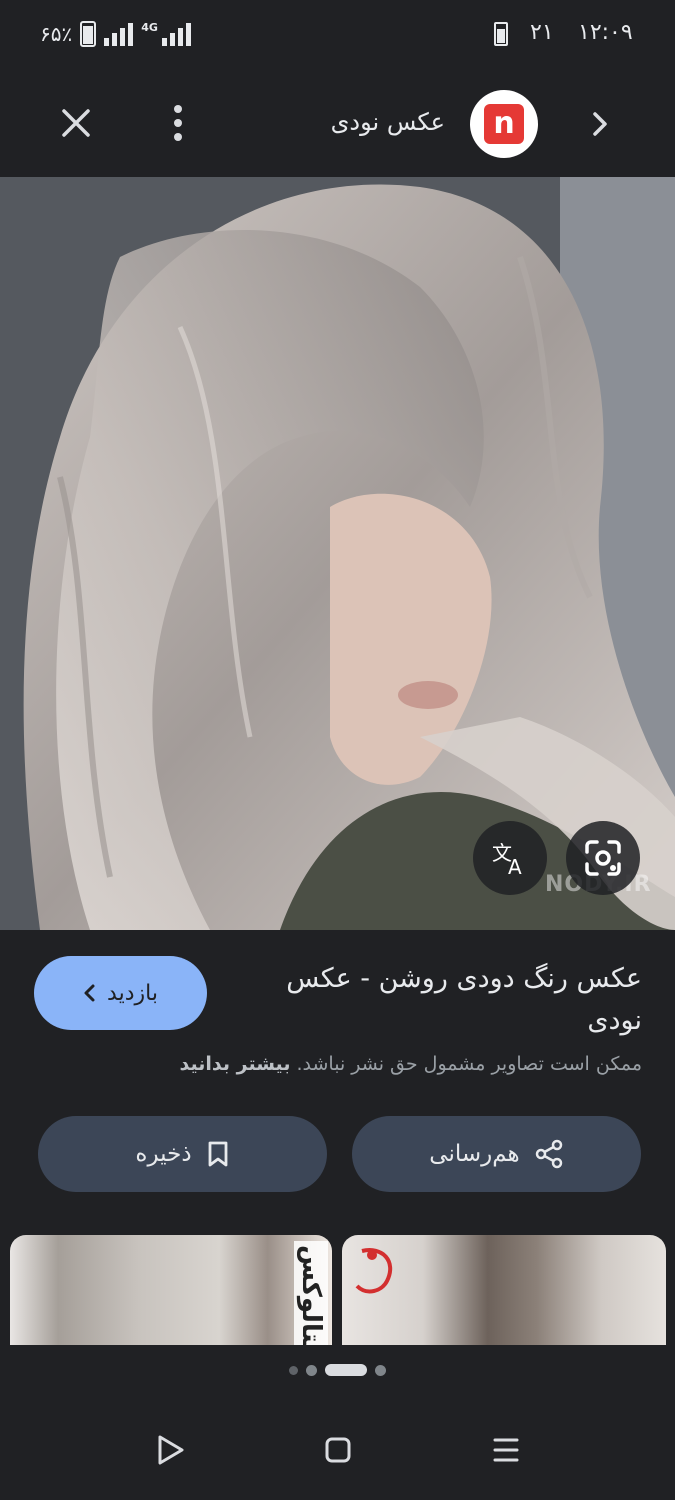  What do you see at coordinates (504, 1290) in the screenshot?
I see `related-thumbnail` at bounding box center [504, 1290].